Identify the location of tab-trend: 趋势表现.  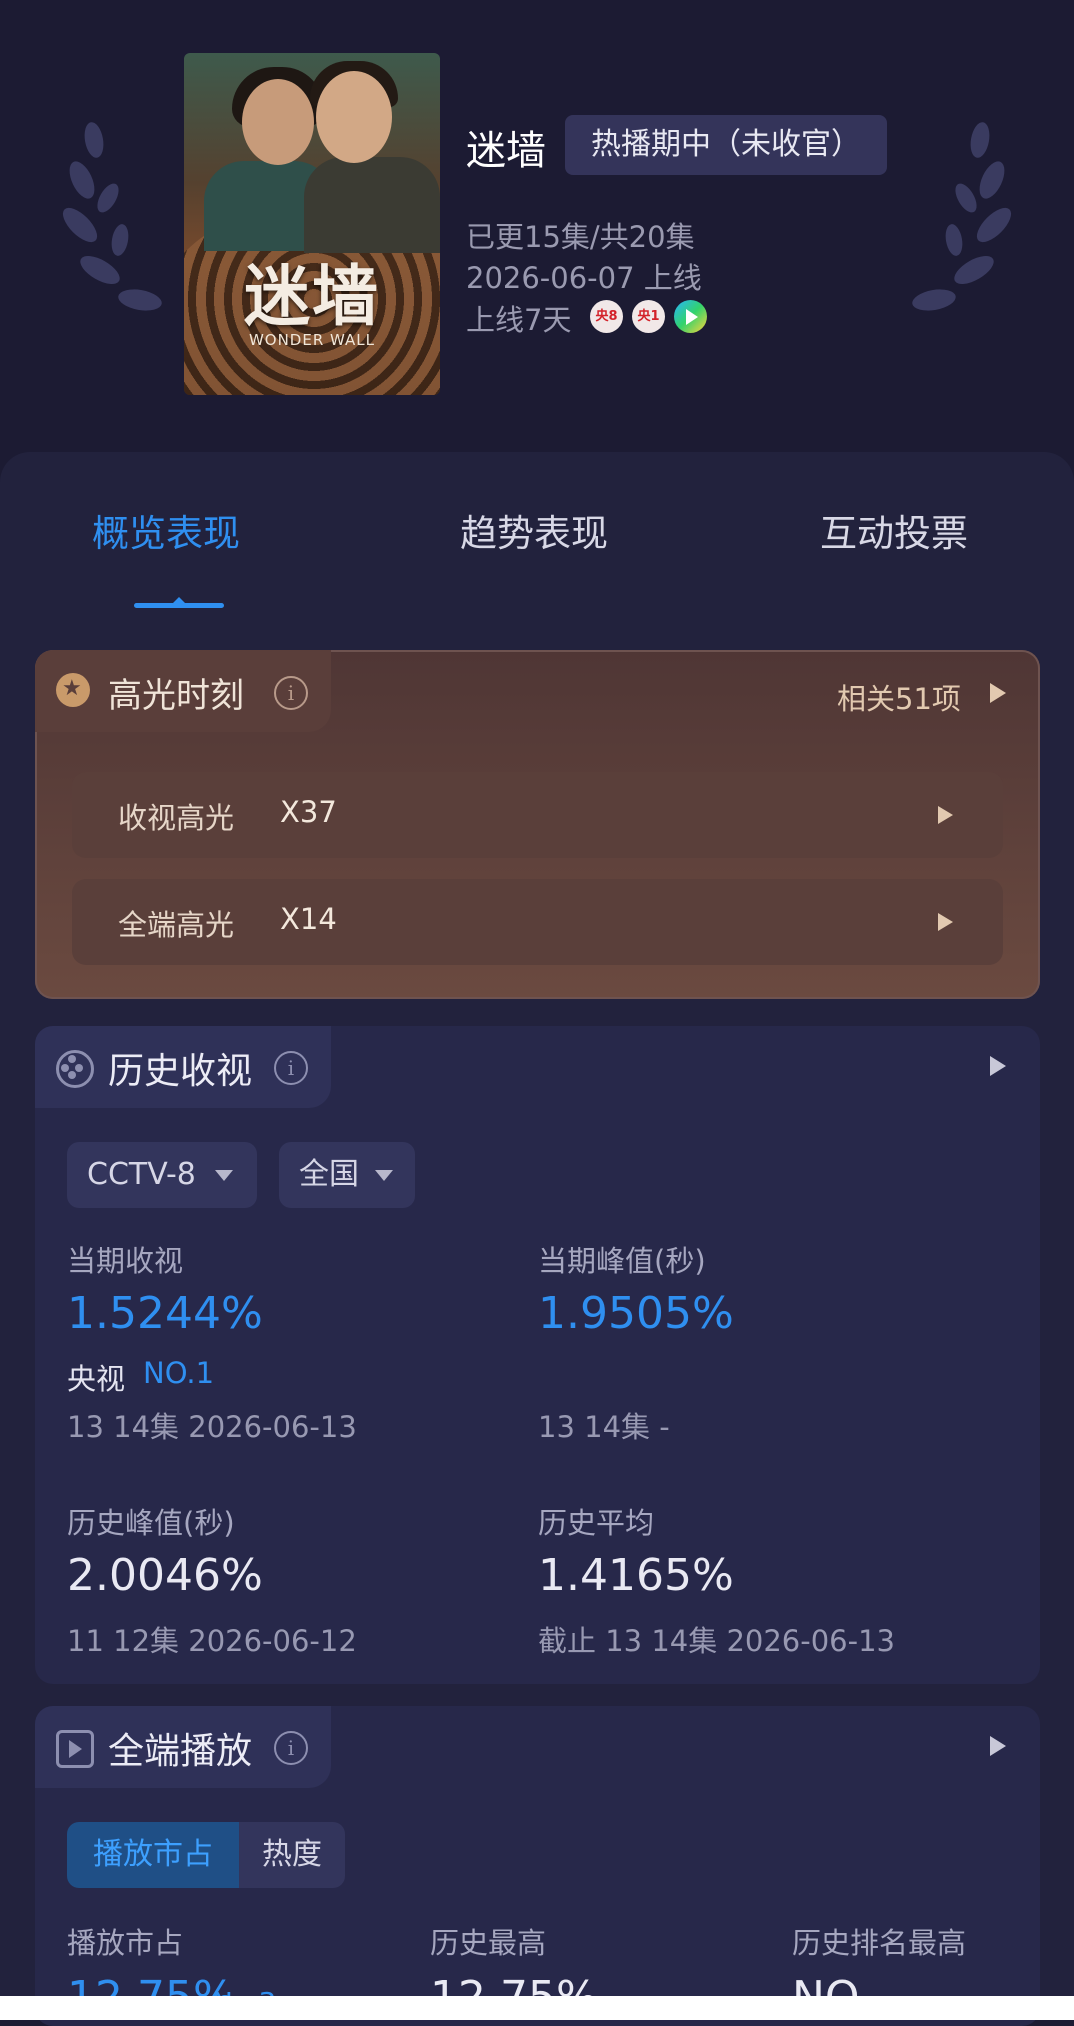
(534, 530).